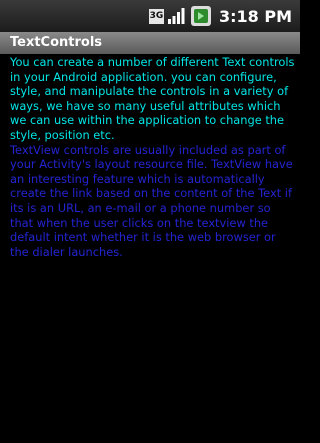 The image size is (320, 443). Describe the element at coordinates (255, 16) in the screenshot. I see `status-clock: 3:18 PM` at that location.